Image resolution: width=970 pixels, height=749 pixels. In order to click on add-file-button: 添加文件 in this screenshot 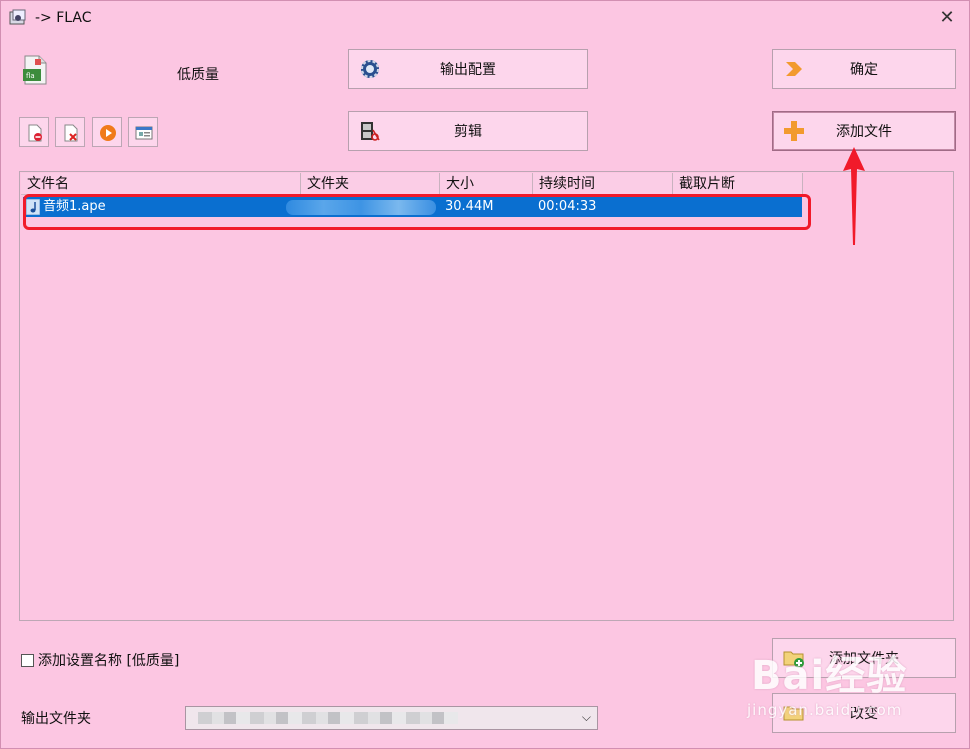, I will do `click(864, 131)`.